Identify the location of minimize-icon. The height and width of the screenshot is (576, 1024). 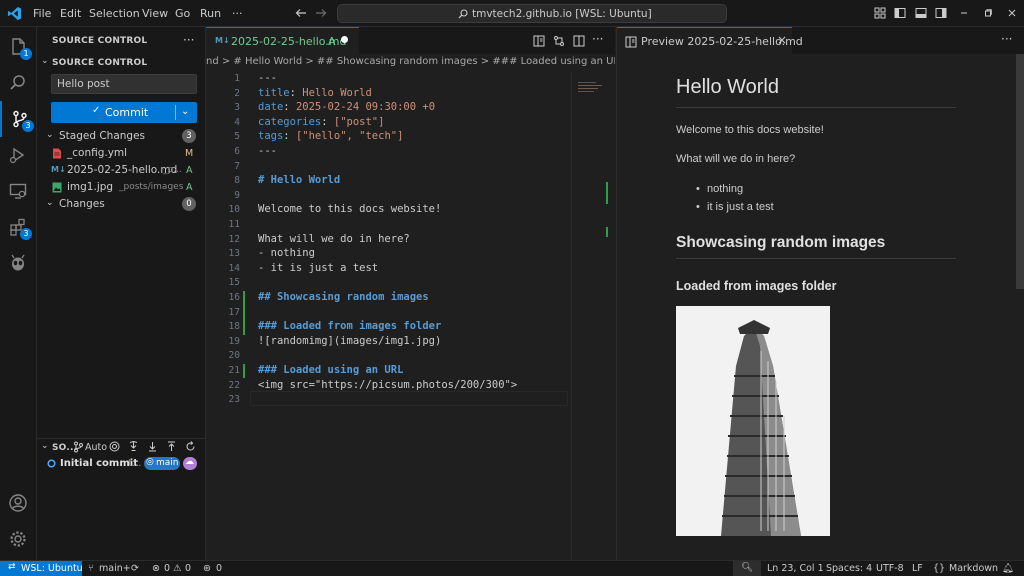
(964, 13).